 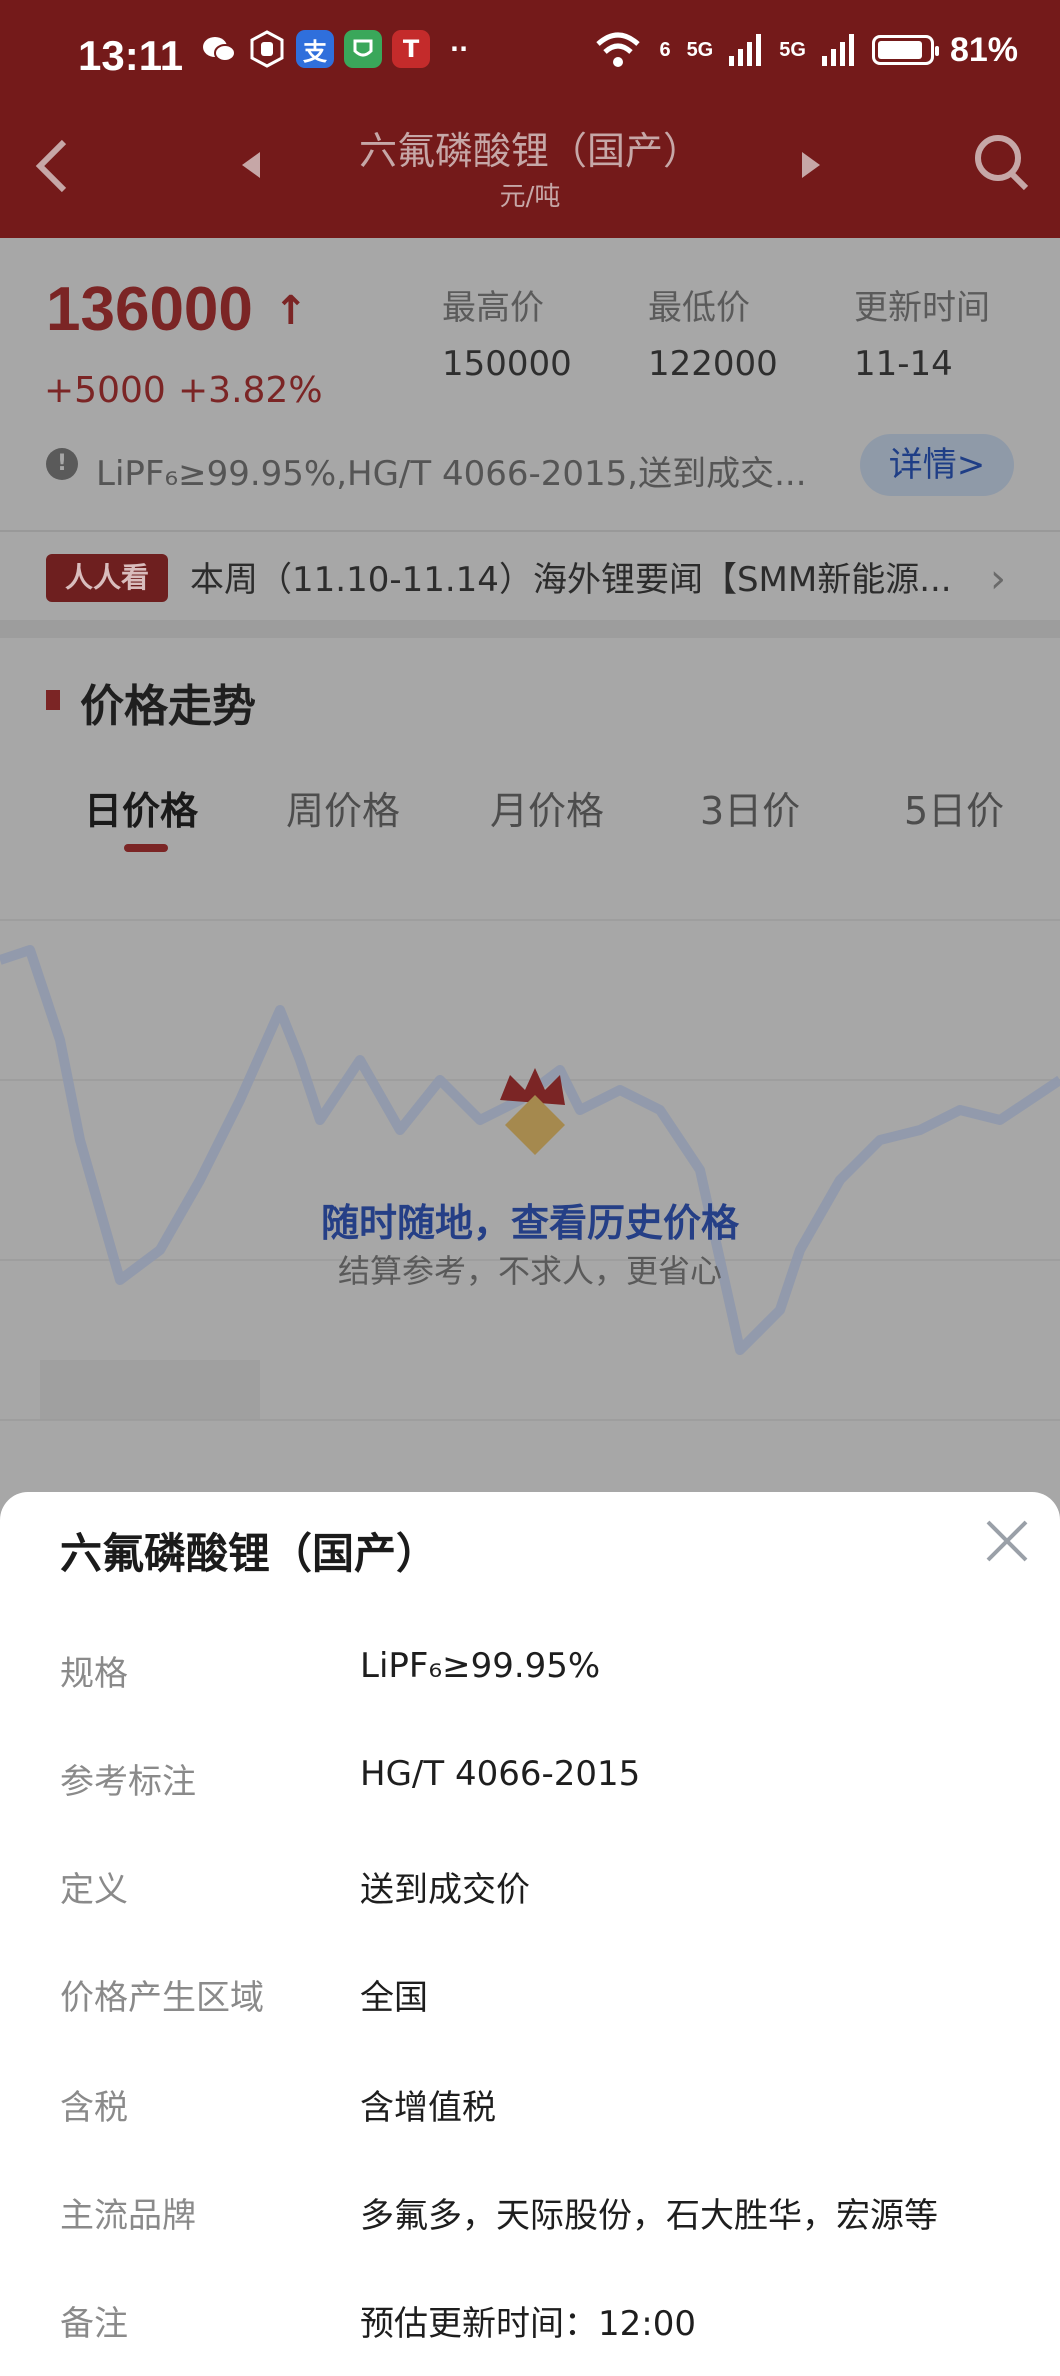 What do you see at coordinates (146, 848) in the screenshot?
I see `active-tab-indicator` at bounding box center [146, 848].